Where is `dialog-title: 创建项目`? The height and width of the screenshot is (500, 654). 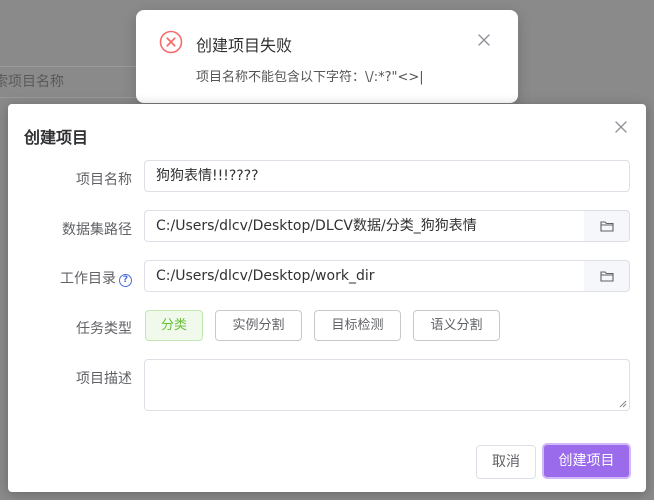
dialog-title: 创建项目 is located at coordinates (56, 137).